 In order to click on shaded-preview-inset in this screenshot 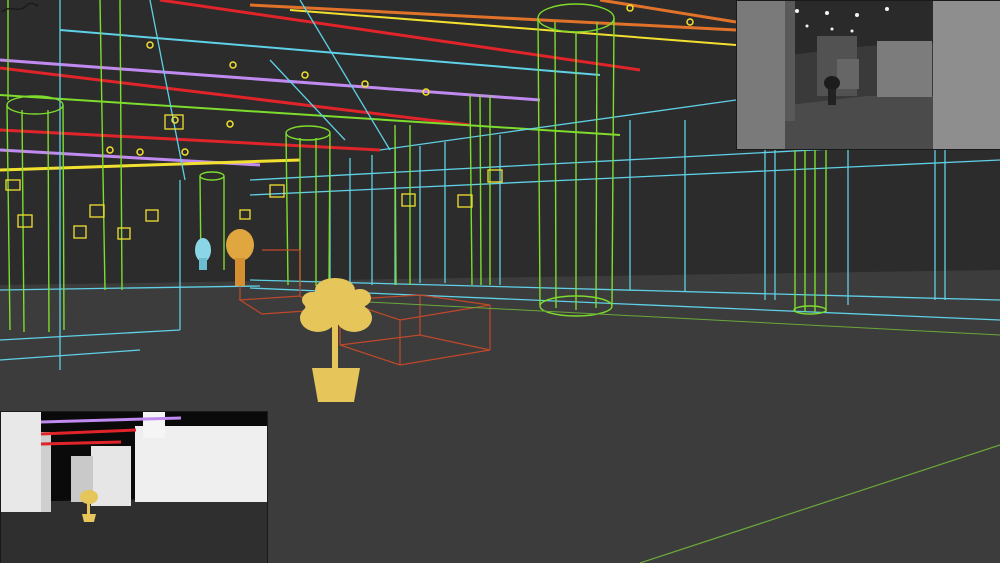, I will do `click(134, 487)`.